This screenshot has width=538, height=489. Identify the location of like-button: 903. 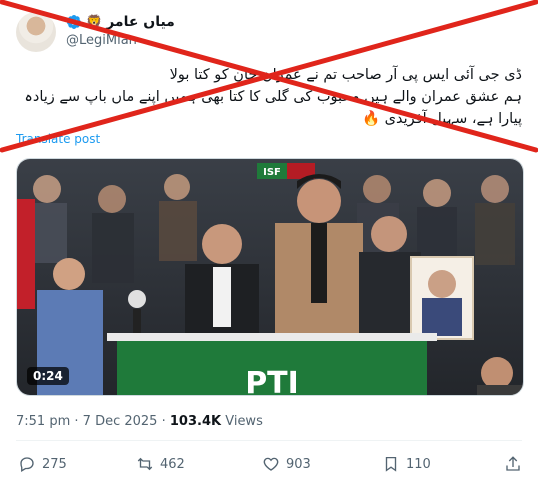
(286, 464).